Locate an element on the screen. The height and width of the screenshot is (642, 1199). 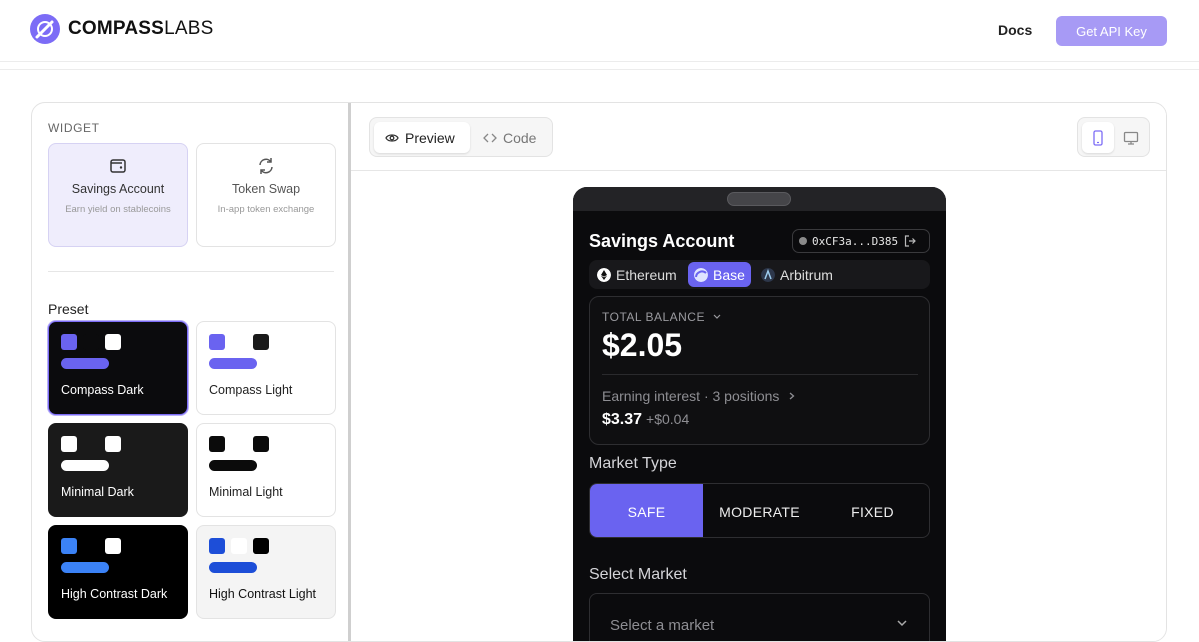
wallet-button: 0xCF3a...D385 is located at coordinates (861, 241).